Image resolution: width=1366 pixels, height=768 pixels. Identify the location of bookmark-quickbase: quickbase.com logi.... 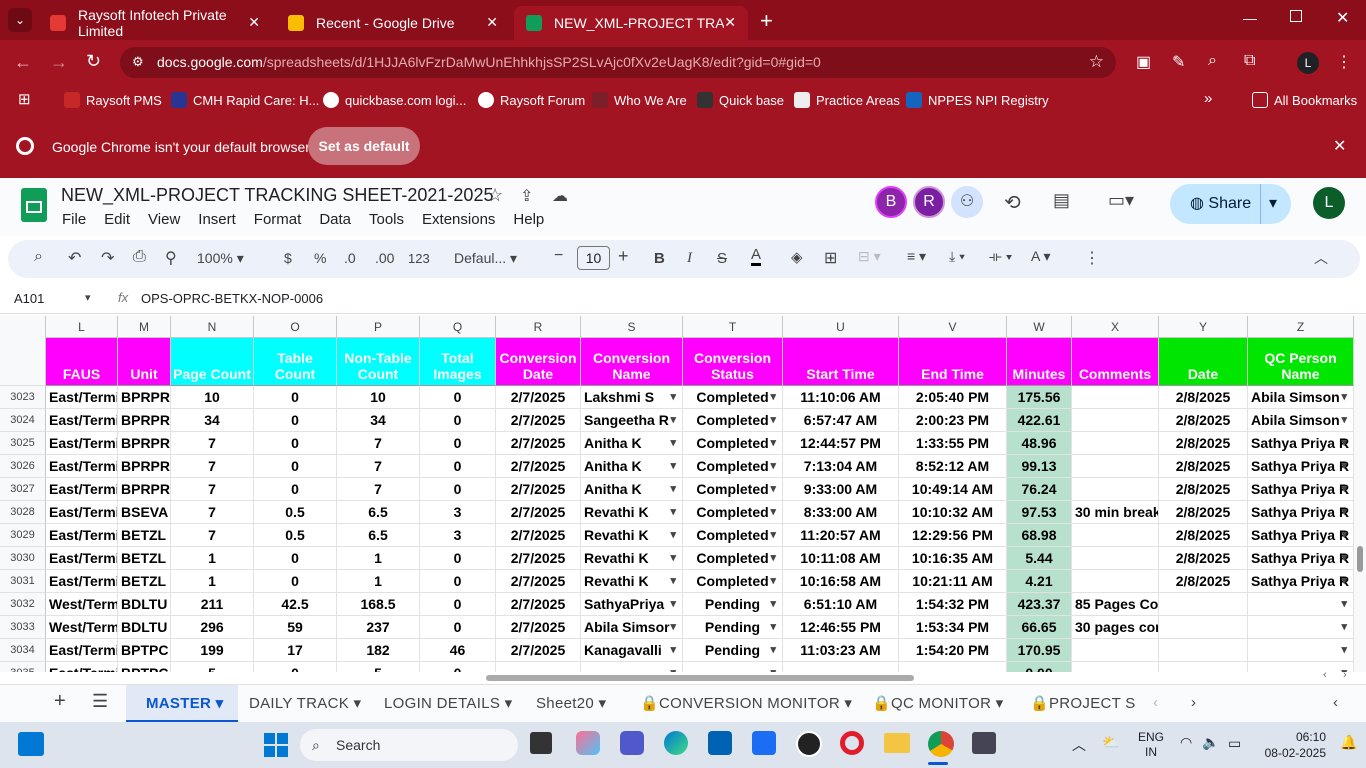
(394, 100).